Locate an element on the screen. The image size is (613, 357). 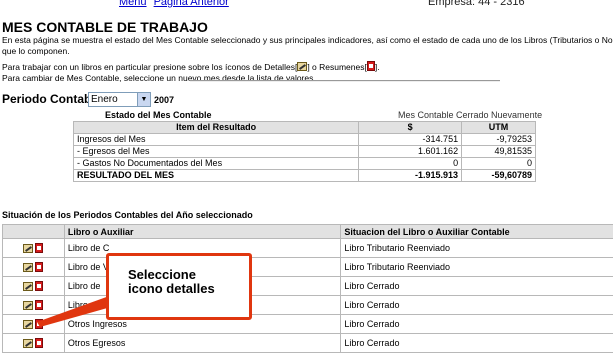
callout-box: Seleccione icono detalles is located at coordinates (179, 286).